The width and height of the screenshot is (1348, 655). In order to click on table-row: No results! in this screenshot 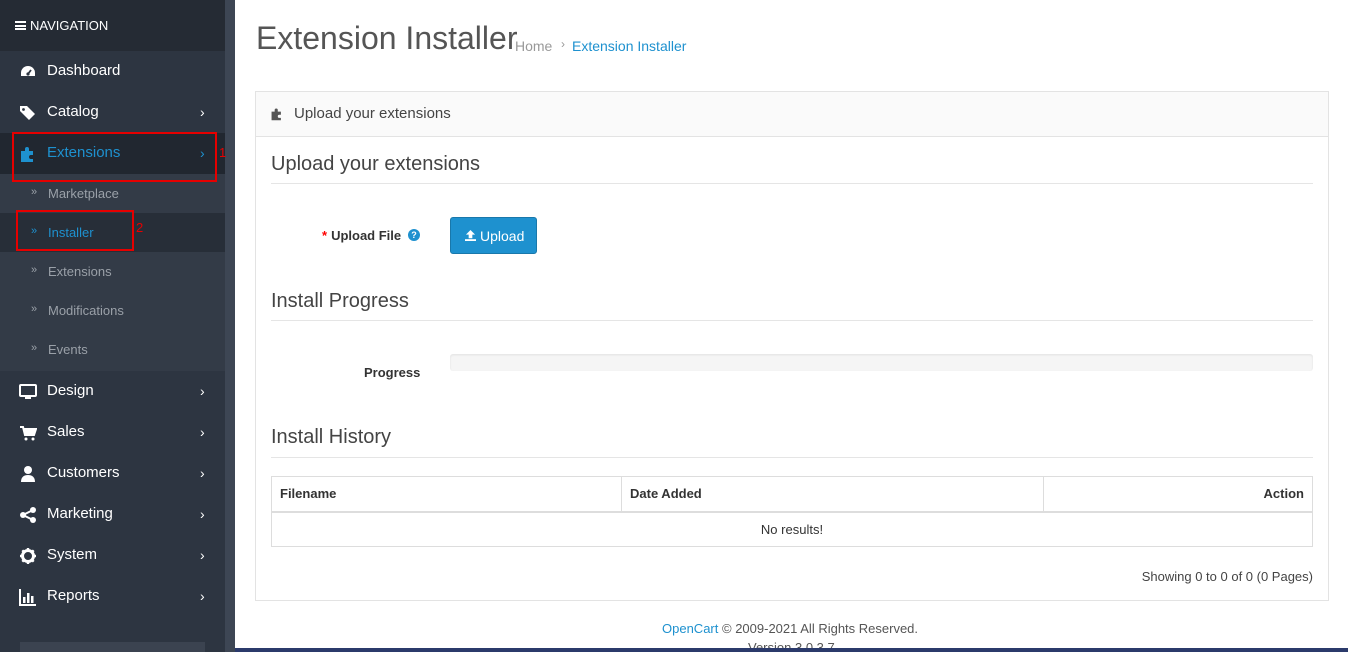, I will do `click(792, 529)`.